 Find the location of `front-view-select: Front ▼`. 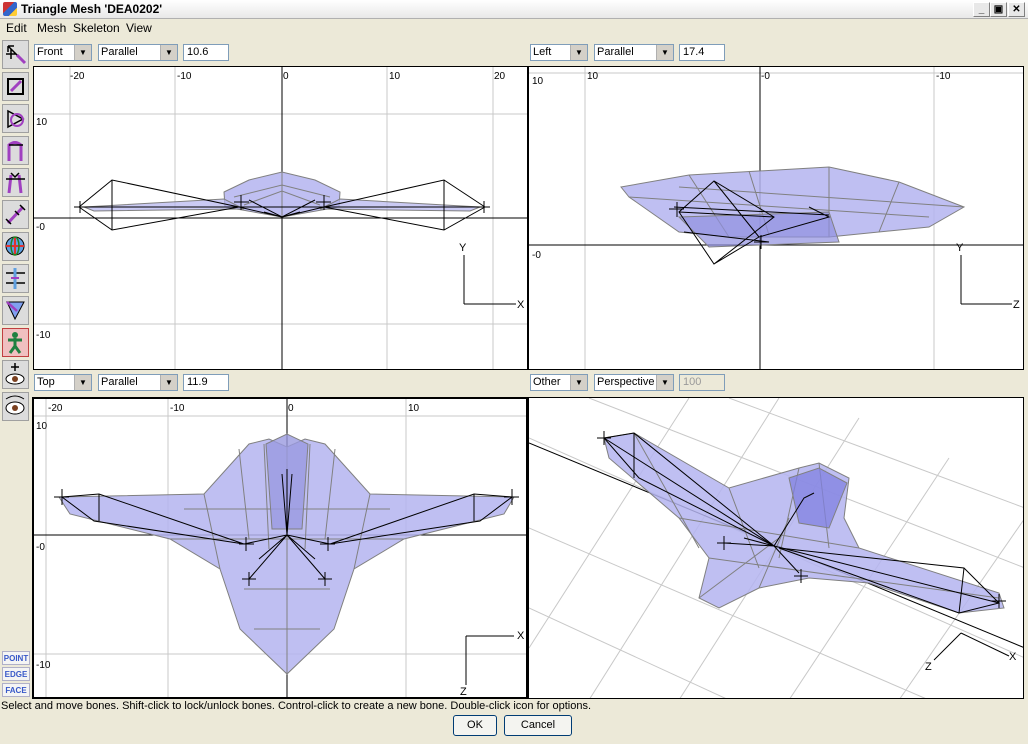

front-view-select: Front ▼ is located at coordinates (63, 52).